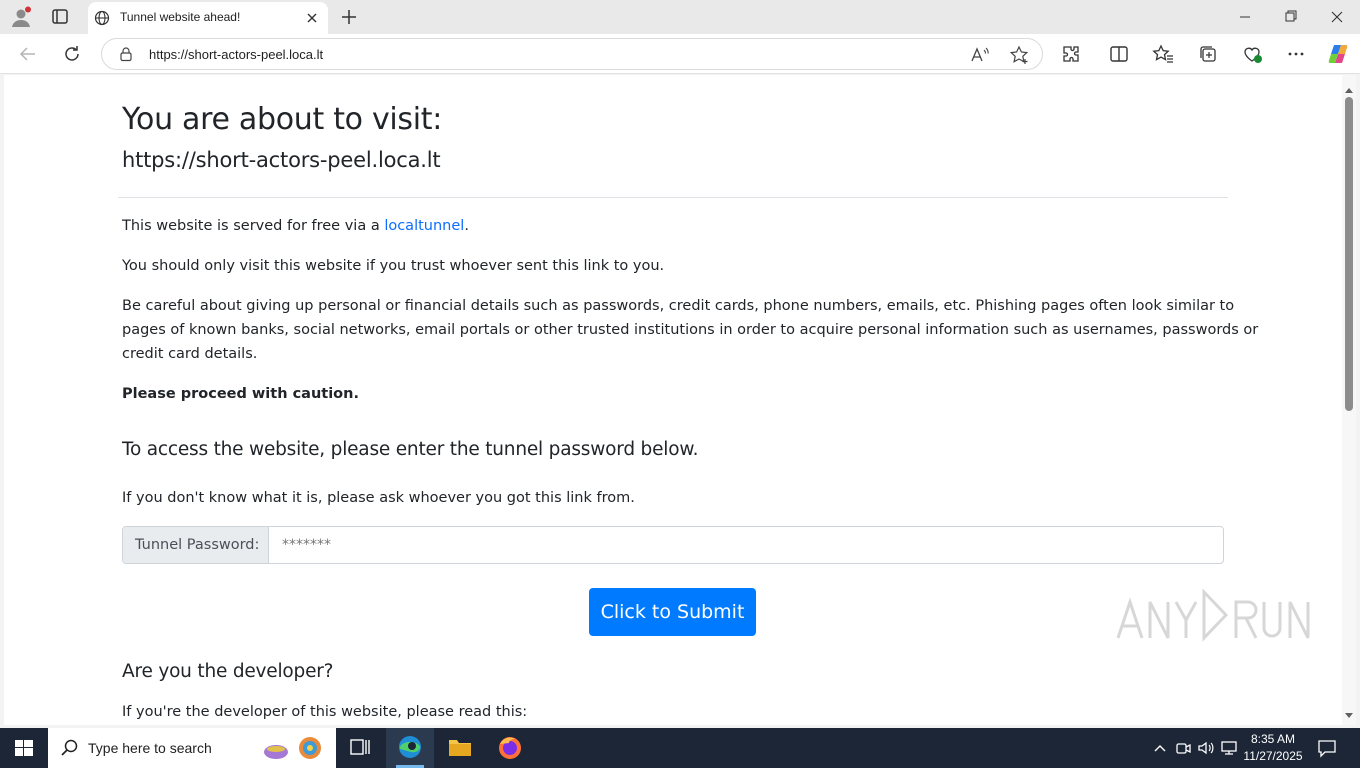  Describe the element at coordinates (126, 54) in the screenshot. I see `lock-icon` at that location.